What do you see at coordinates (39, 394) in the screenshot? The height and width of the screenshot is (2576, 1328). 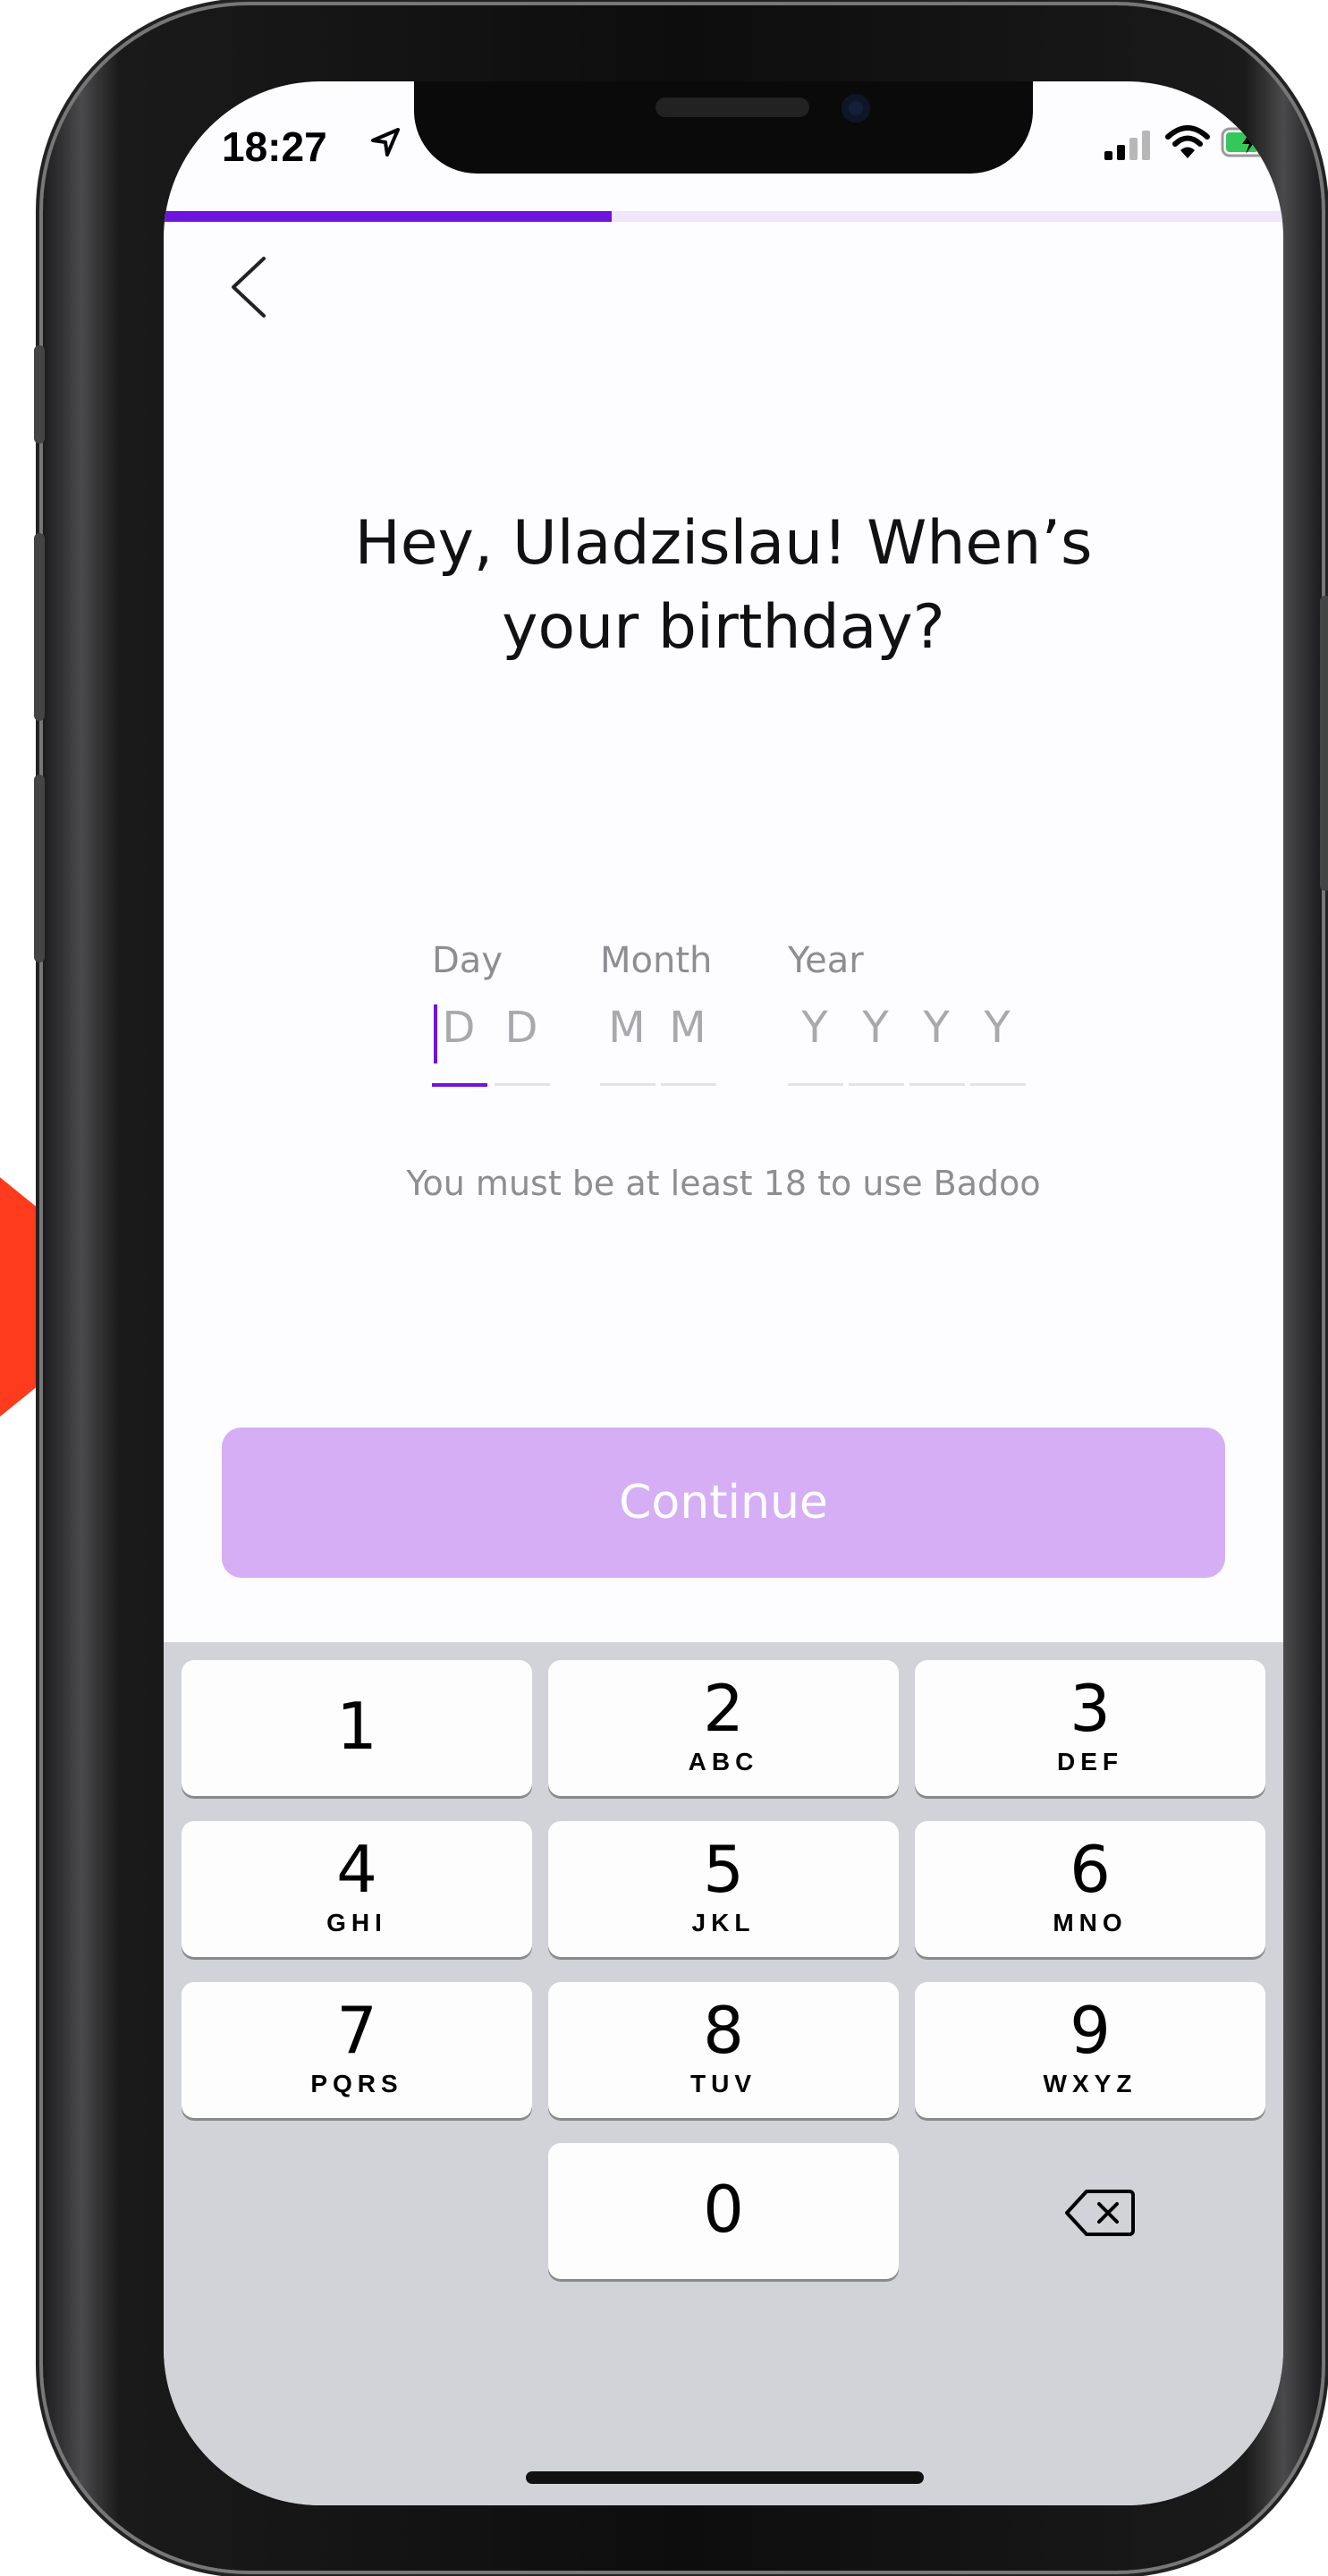 I see `mute-switch` at bounding box center [39, 394].